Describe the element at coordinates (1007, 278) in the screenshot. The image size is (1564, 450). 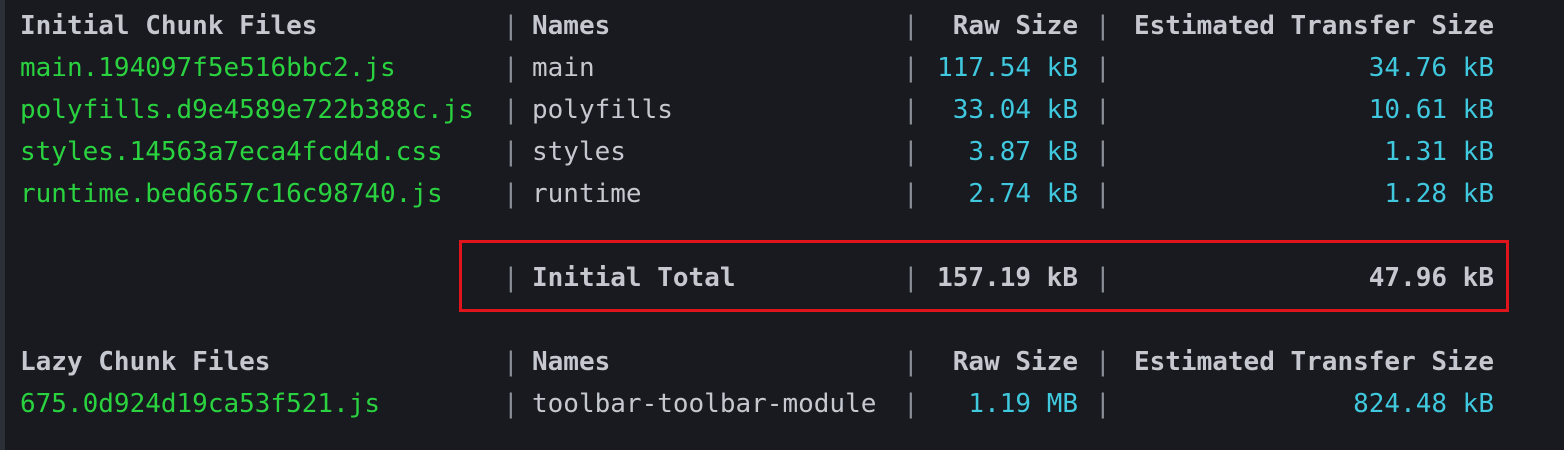
I see `initial-total-raw-size: 157.19 kB` at that location.